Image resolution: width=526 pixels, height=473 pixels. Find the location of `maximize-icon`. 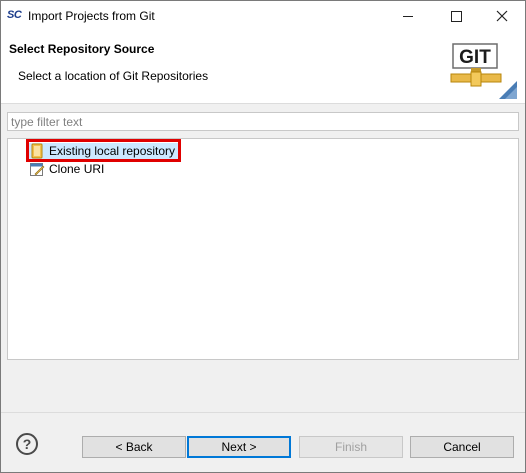

maximize-icon is located at coordinates (456, 16).